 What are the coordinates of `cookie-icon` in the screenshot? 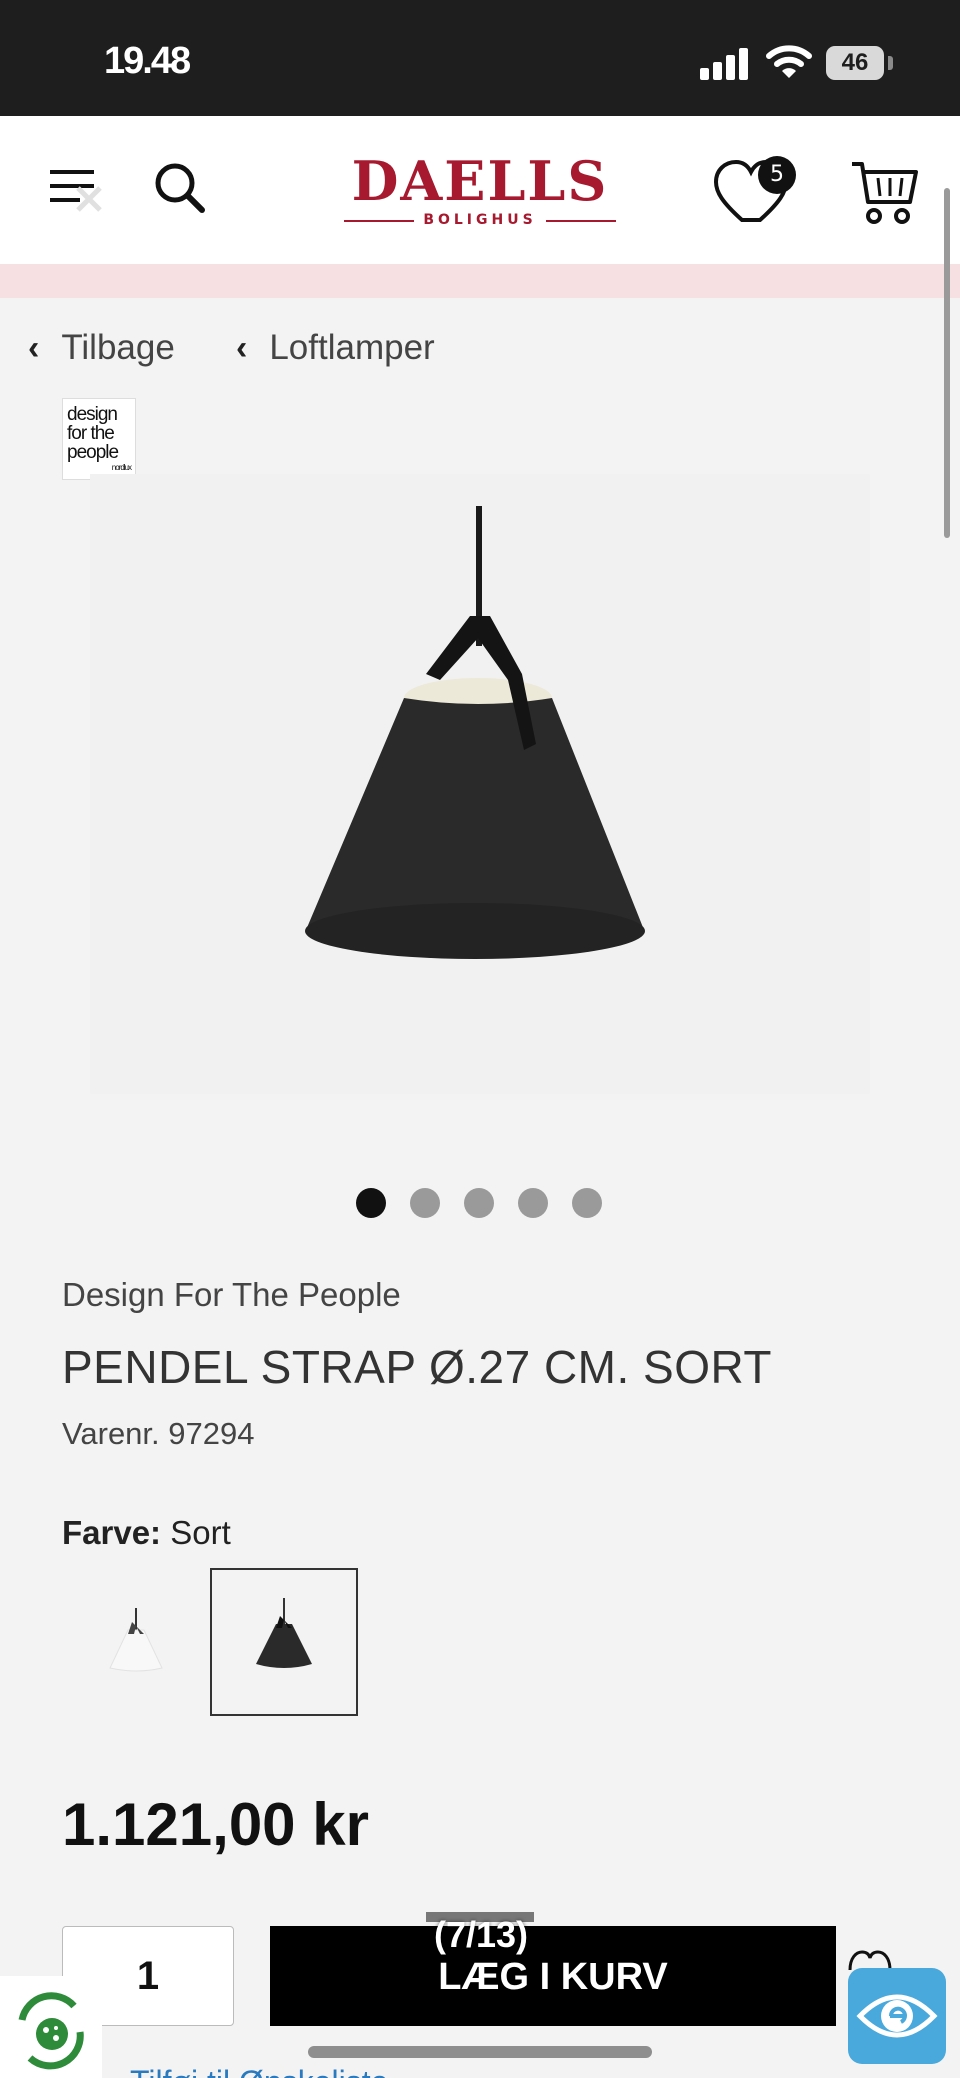 It's located at (51, 2031).